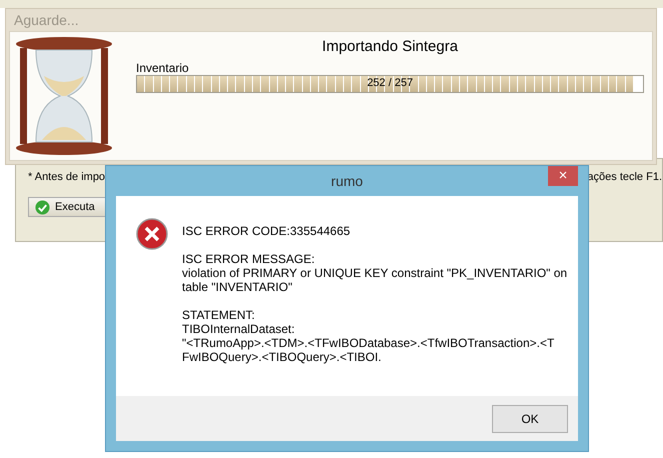  Describe the element at coordinates (347, 181) in the screenshot. I see `dialog-title: rumo` at that location.